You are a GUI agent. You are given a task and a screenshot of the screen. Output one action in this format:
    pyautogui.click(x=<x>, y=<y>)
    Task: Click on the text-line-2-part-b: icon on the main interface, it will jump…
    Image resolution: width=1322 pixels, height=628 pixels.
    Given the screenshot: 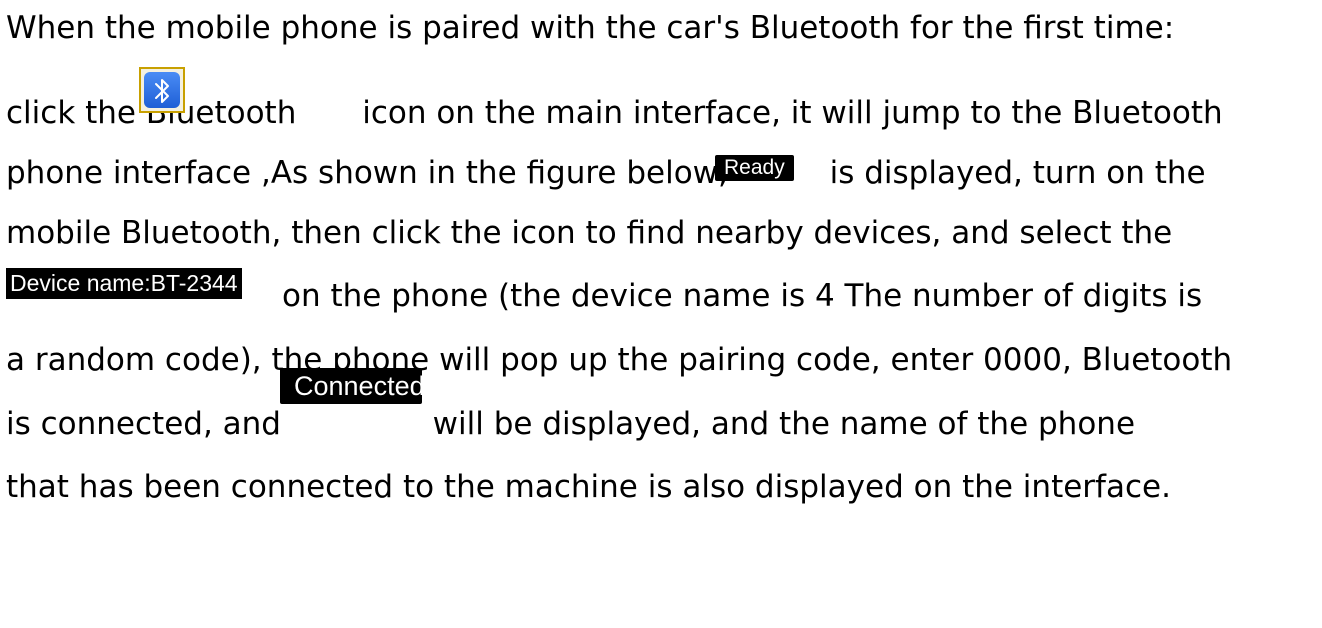 What is the action you would take?
    pyautogui.click(x=792, y=113)
    